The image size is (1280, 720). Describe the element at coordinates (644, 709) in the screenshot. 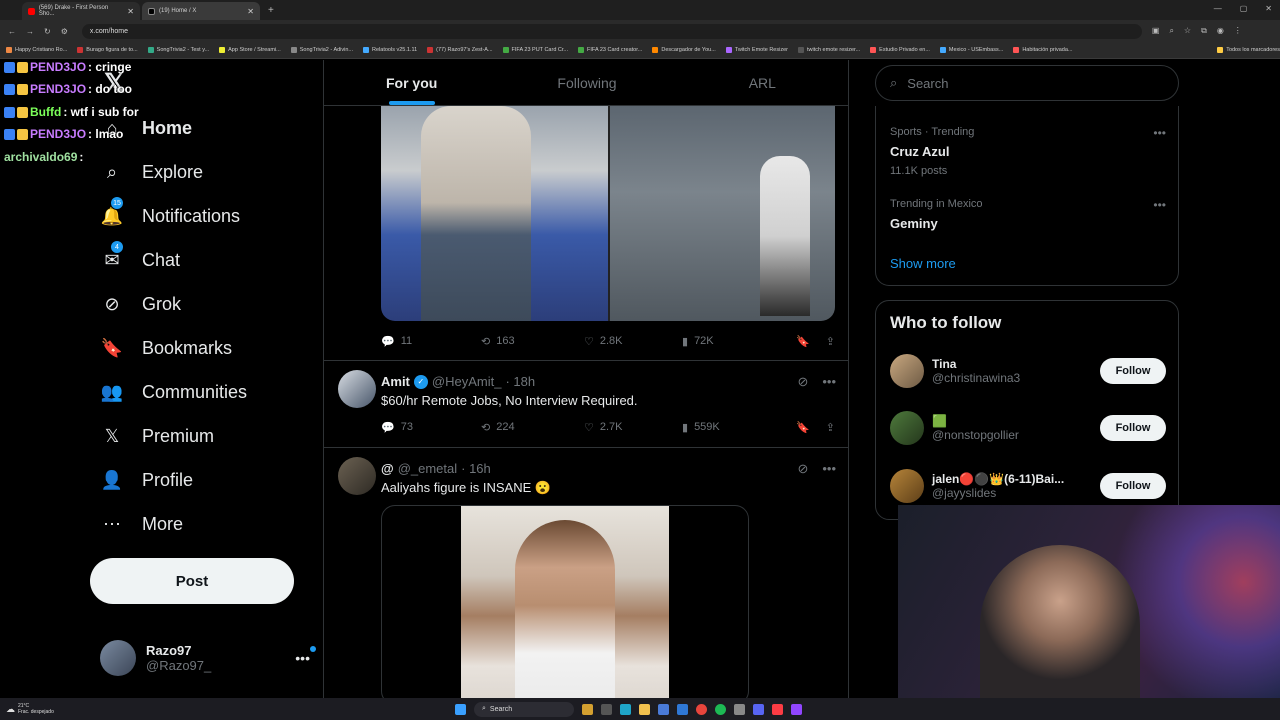

I see `folder-icon` at that location.